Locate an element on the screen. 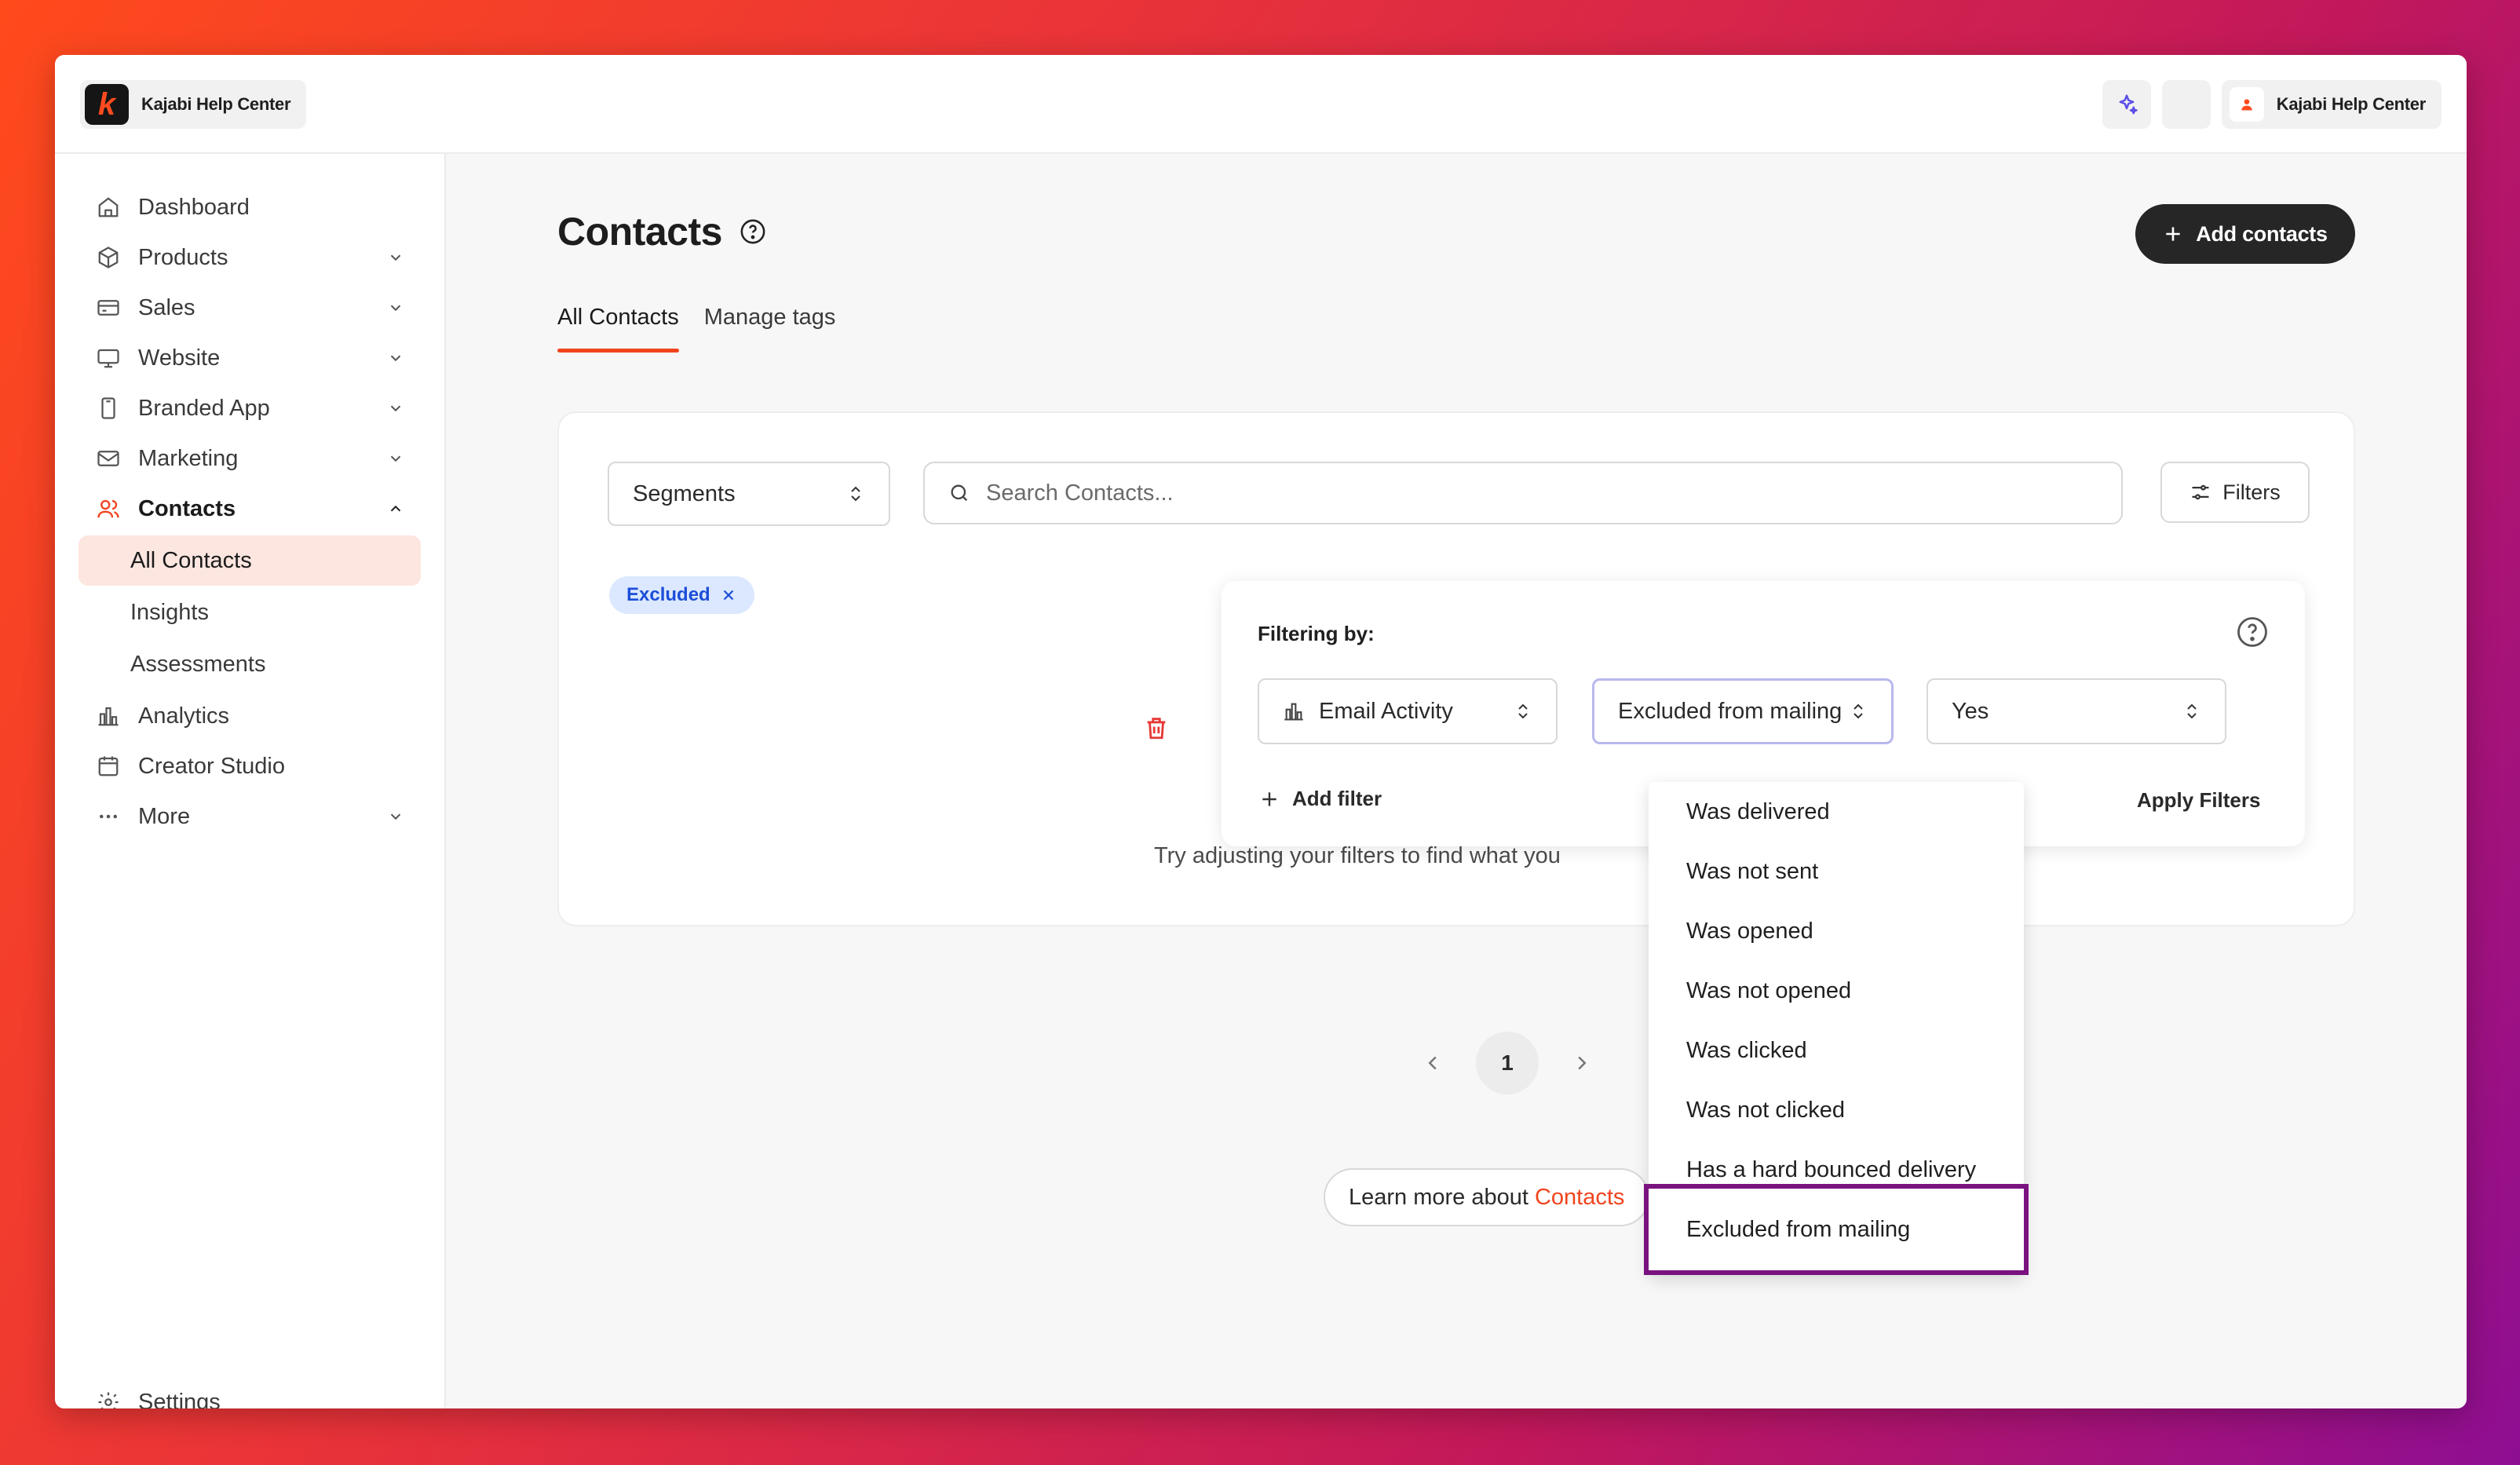  sidebar-item-analytics: Analytics is located at coordinates (250, 716).